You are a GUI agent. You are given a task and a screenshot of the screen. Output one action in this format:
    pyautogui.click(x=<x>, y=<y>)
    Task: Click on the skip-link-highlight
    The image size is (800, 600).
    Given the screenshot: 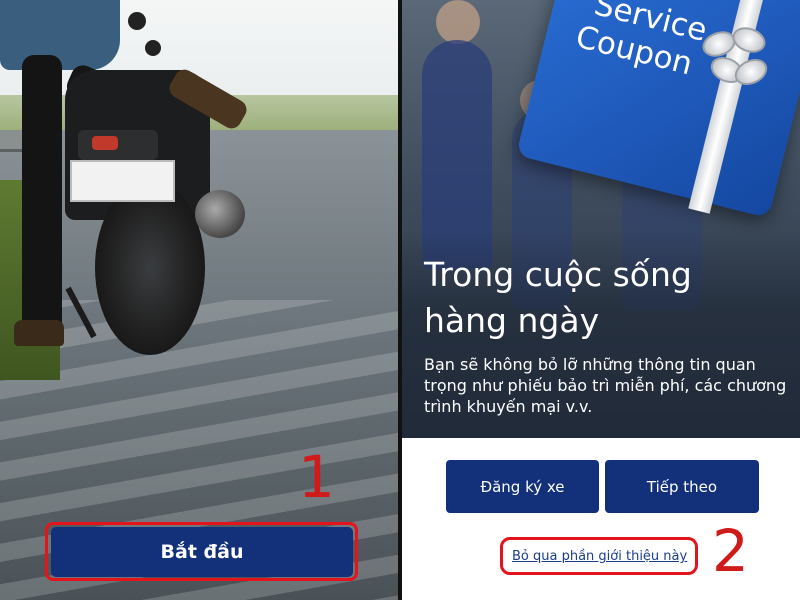 What is the action you would take?
    pyautogui.click(x=599, y=556)
    